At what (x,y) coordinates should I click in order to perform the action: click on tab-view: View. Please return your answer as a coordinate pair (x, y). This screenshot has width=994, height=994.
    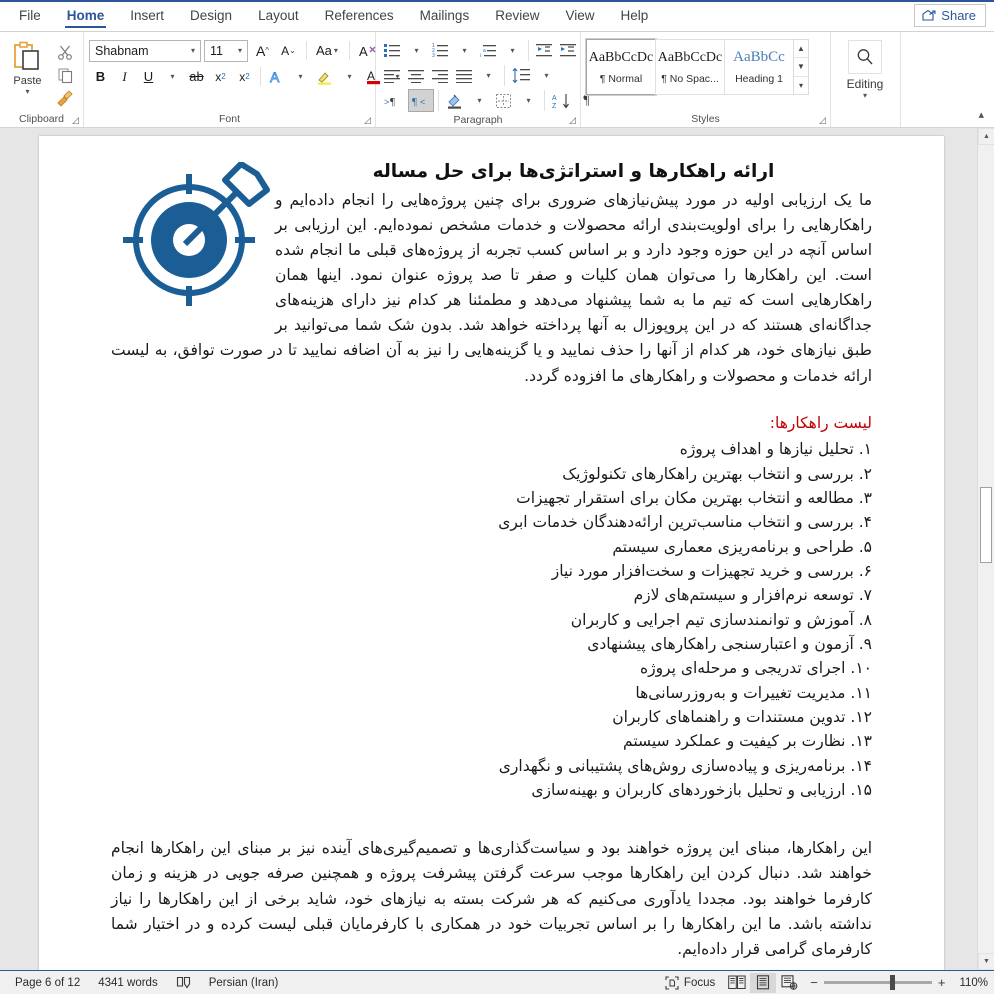
    Looking at the image, I should click on (579, 15).